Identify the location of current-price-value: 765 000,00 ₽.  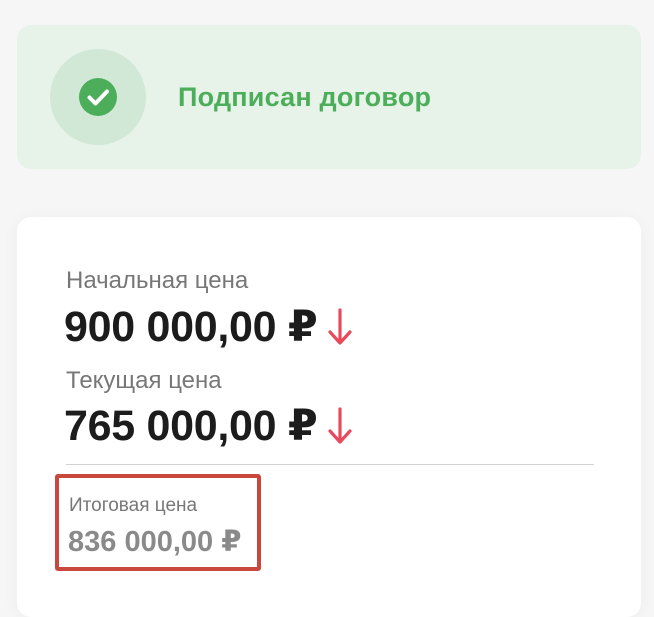
(191, 426).